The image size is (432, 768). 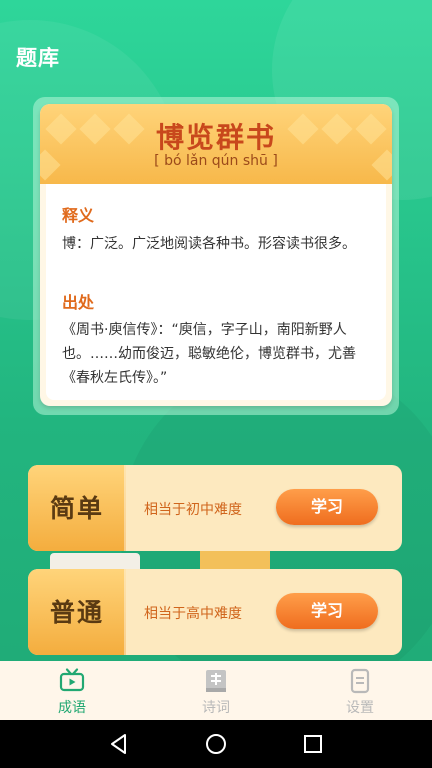 What do you see at coordinates (327, 611) in the screenshot?
I see `study-button-normal: 学习` at bounding box center [327, 611].